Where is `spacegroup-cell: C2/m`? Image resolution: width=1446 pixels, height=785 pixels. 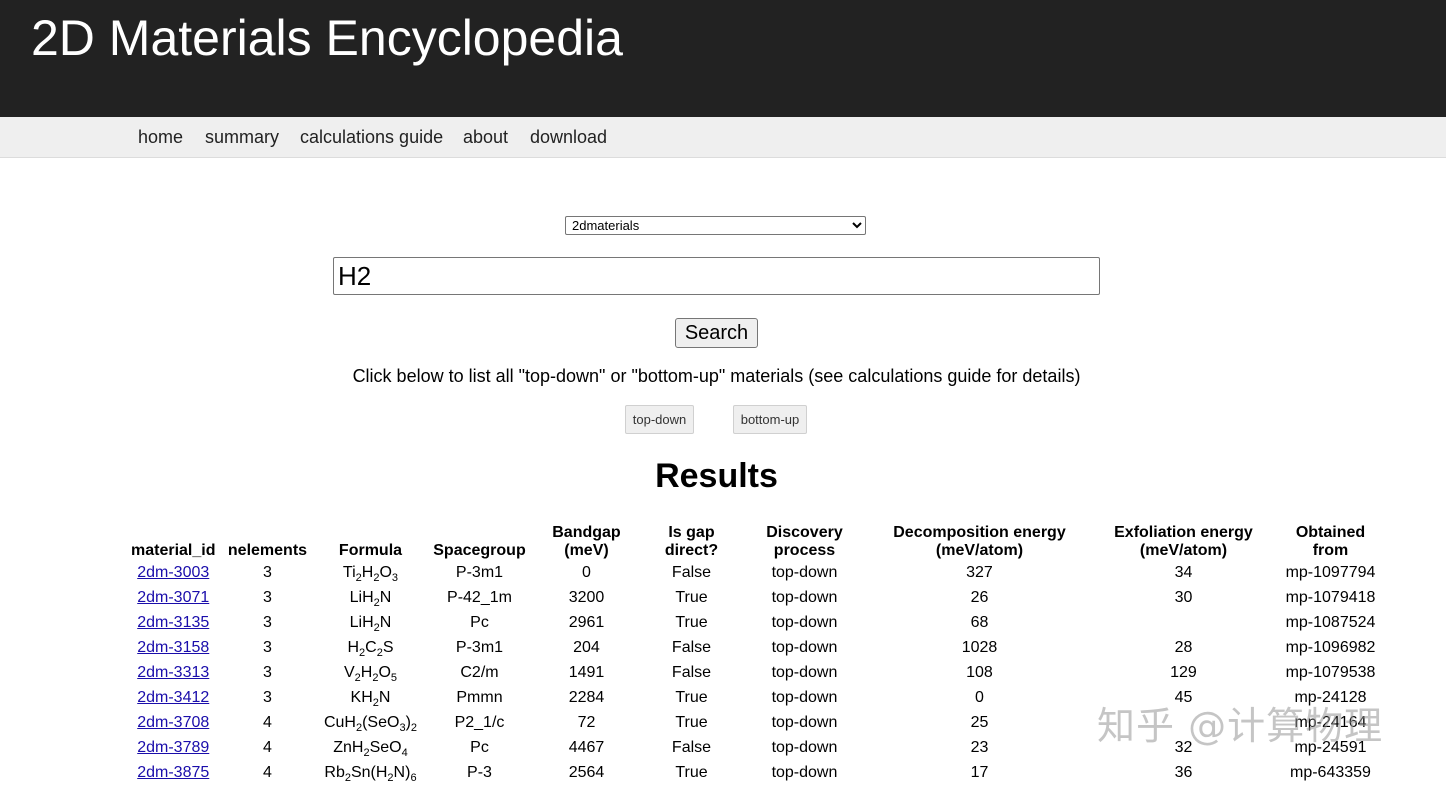 spacegroup-cell: C2/m is located at coordinates (479, 672).